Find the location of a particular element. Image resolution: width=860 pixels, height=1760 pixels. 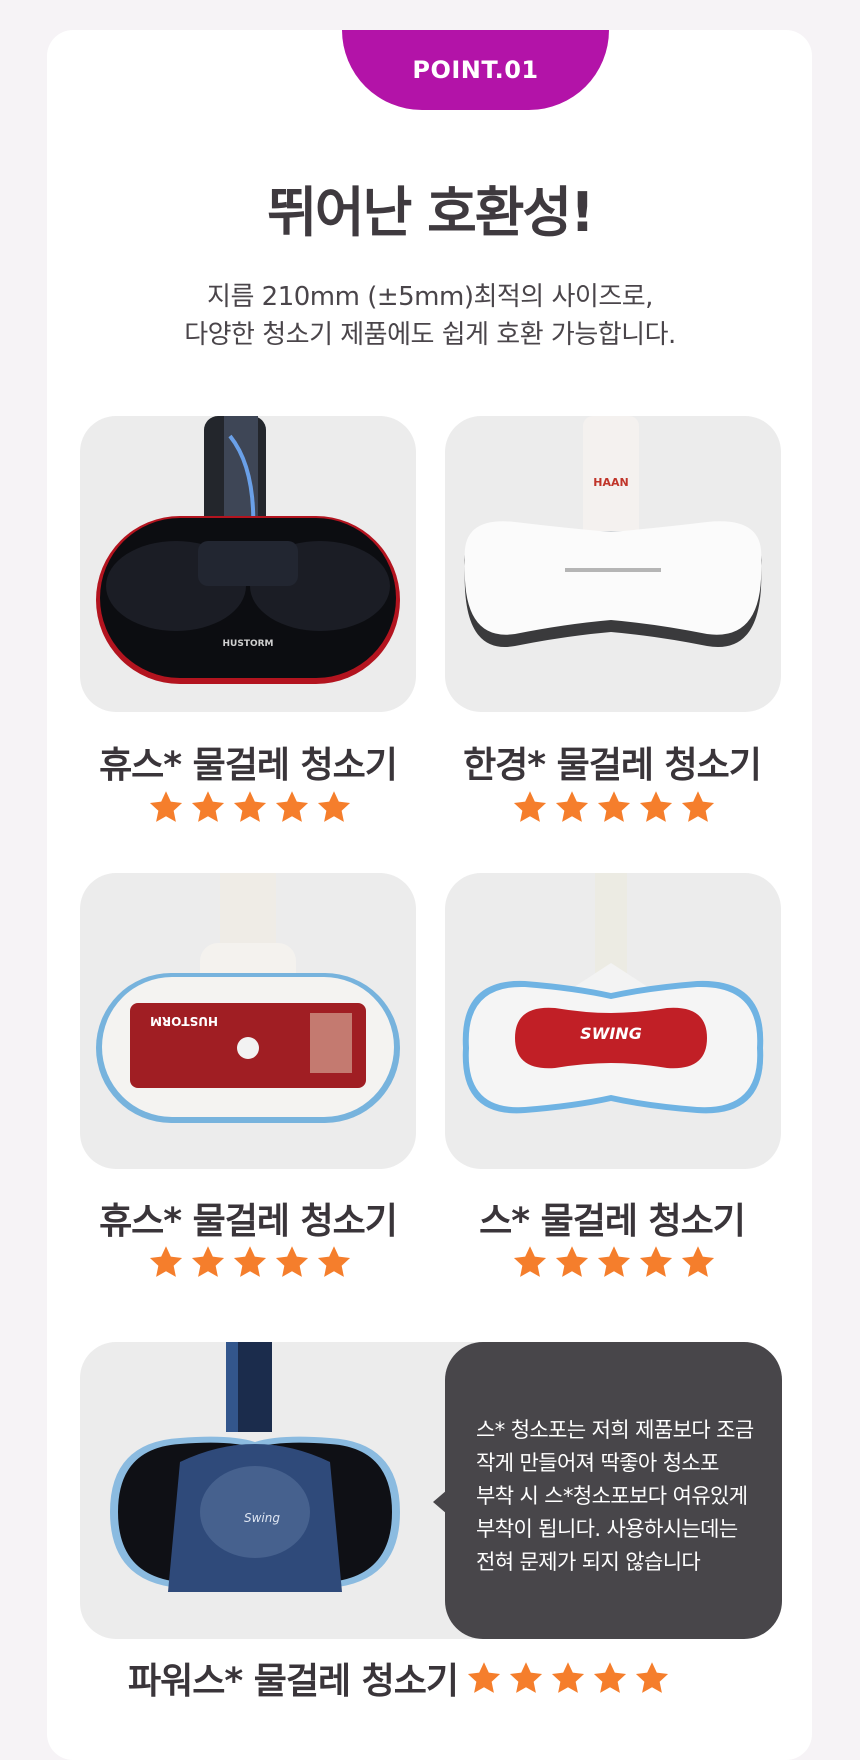

featured-brand-text: Swing is located at coordinates (262, 1518).